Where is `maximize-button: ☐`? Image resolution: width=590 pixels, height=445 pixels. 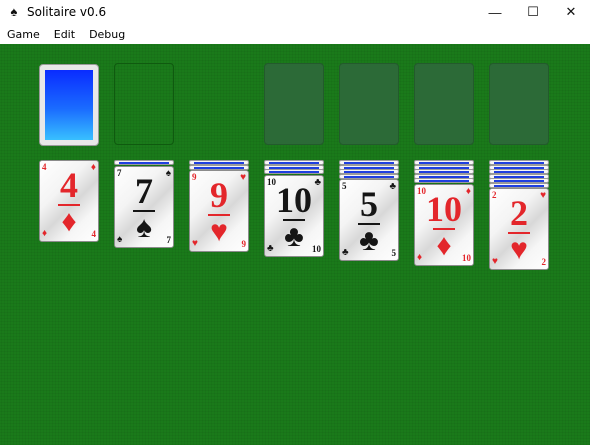 maximize-button: ☐ is located at coordinates (533, 12).